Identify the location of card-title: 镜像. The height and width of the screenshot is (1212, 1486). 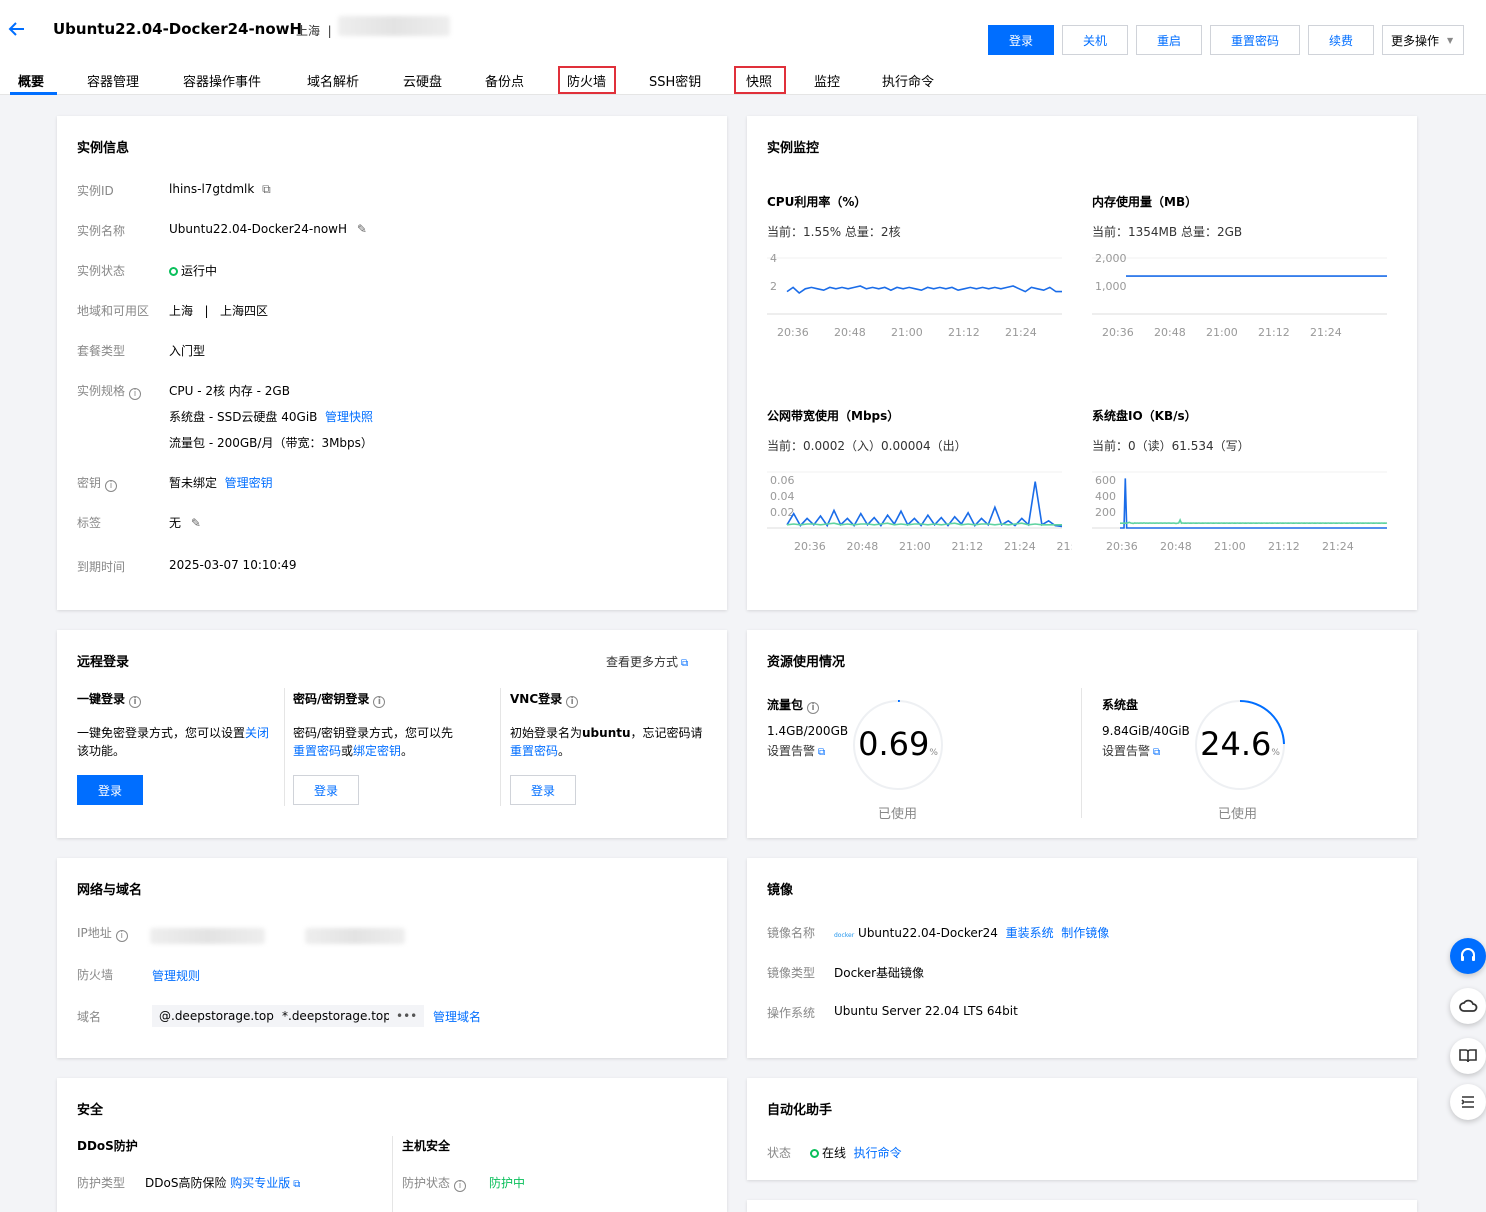
(780, 890).